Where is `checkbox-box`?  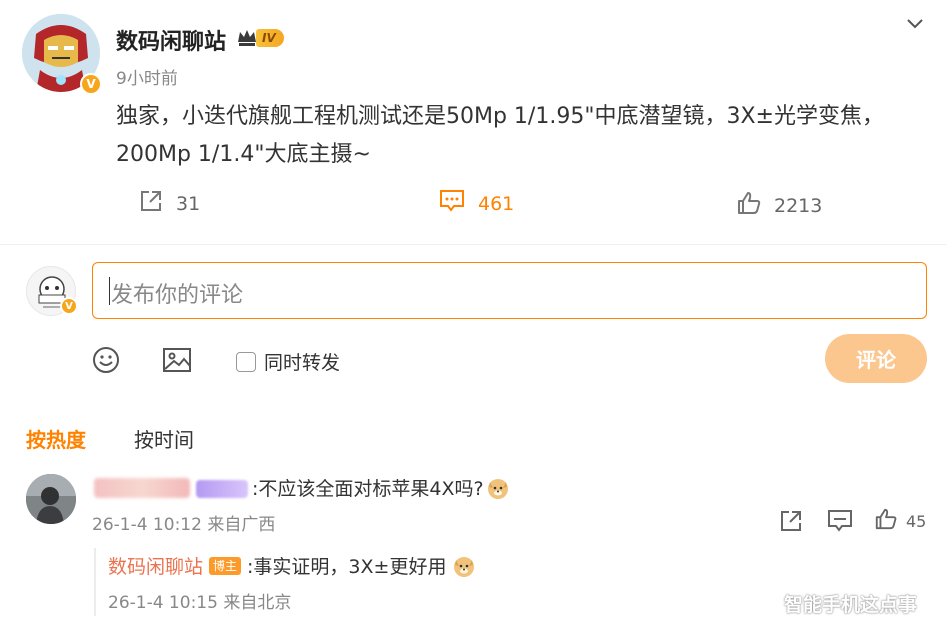 checkbox-box is located at coordinates (246, 361).